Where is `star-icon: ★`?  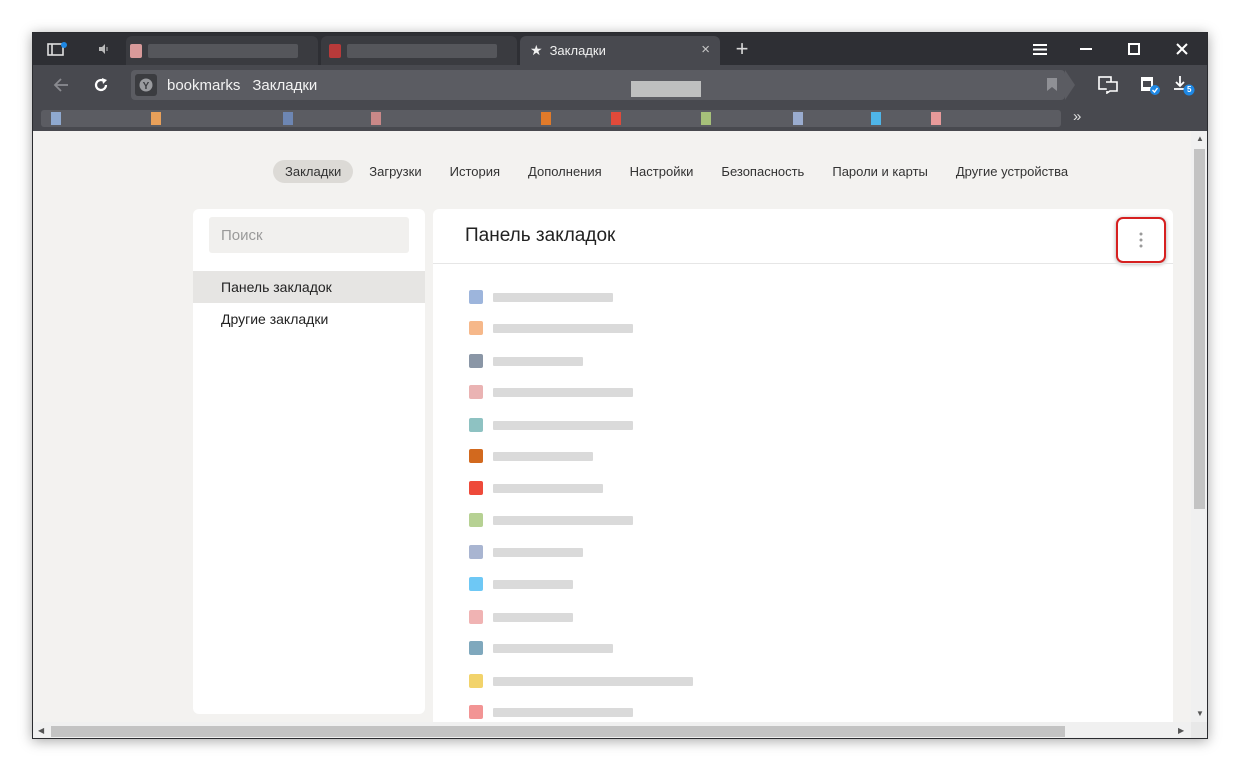 star-icon: ★ is located at coordinates (536, 50).